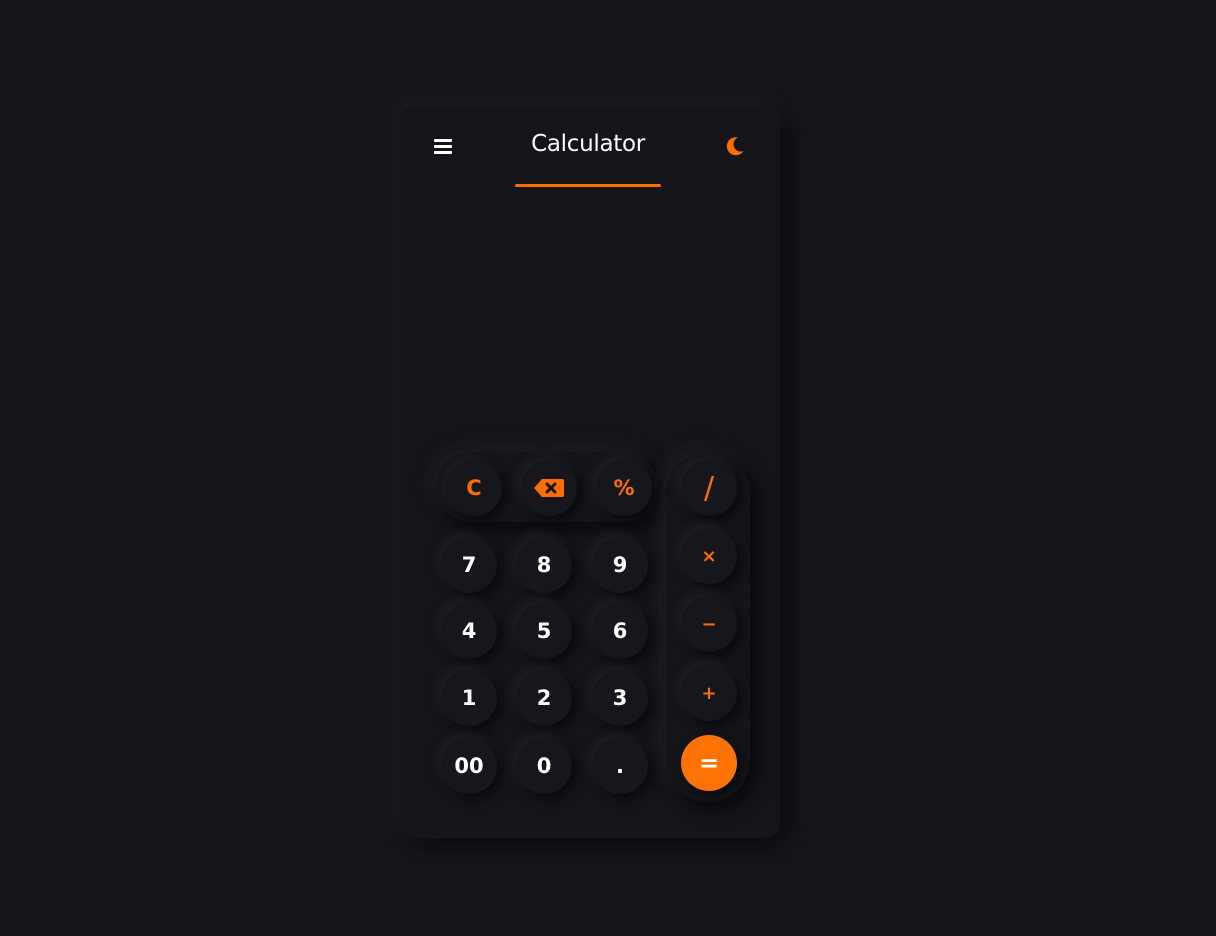  What do you see at coordinates (469, 766) in the screenshot?
I see `double-zero-button: 00` at bounding box center [469, 766].